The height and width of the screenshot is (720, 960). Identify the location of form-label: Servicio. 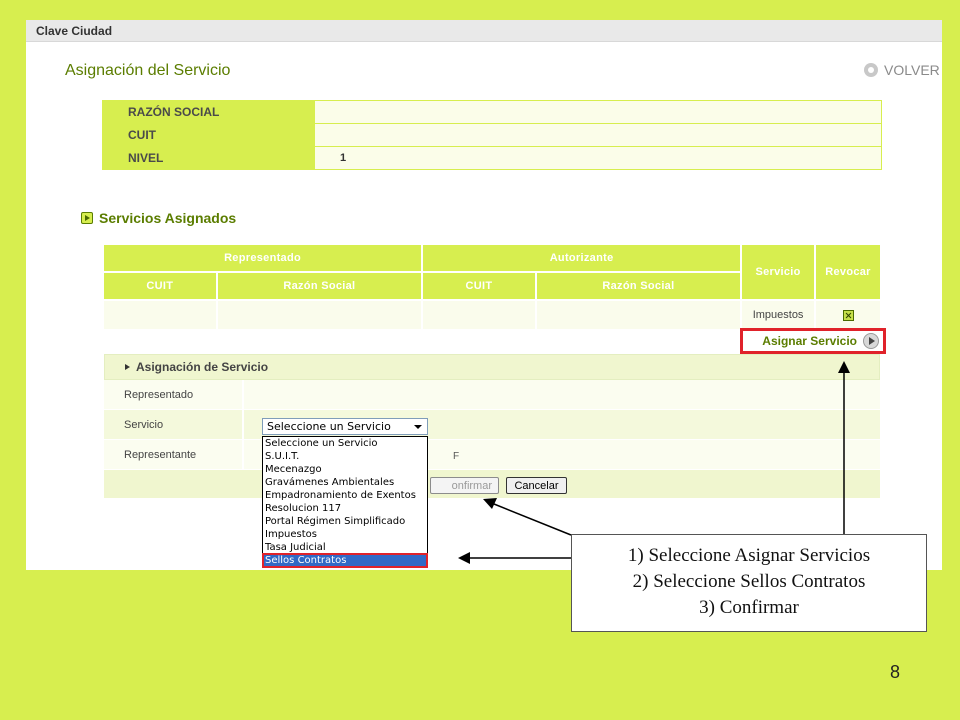
(174, 424).